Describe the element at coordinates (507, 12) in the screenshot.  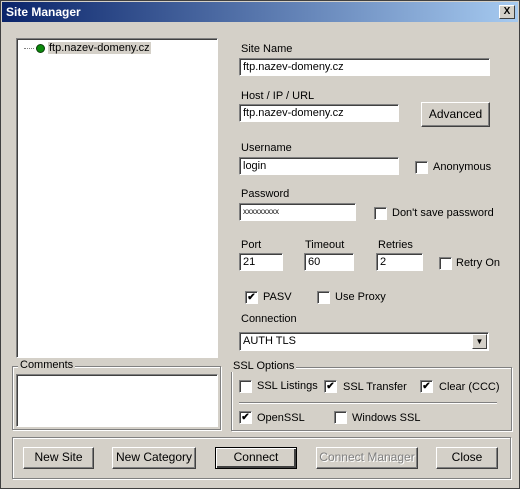
I see `close-window-button: X` at that location.